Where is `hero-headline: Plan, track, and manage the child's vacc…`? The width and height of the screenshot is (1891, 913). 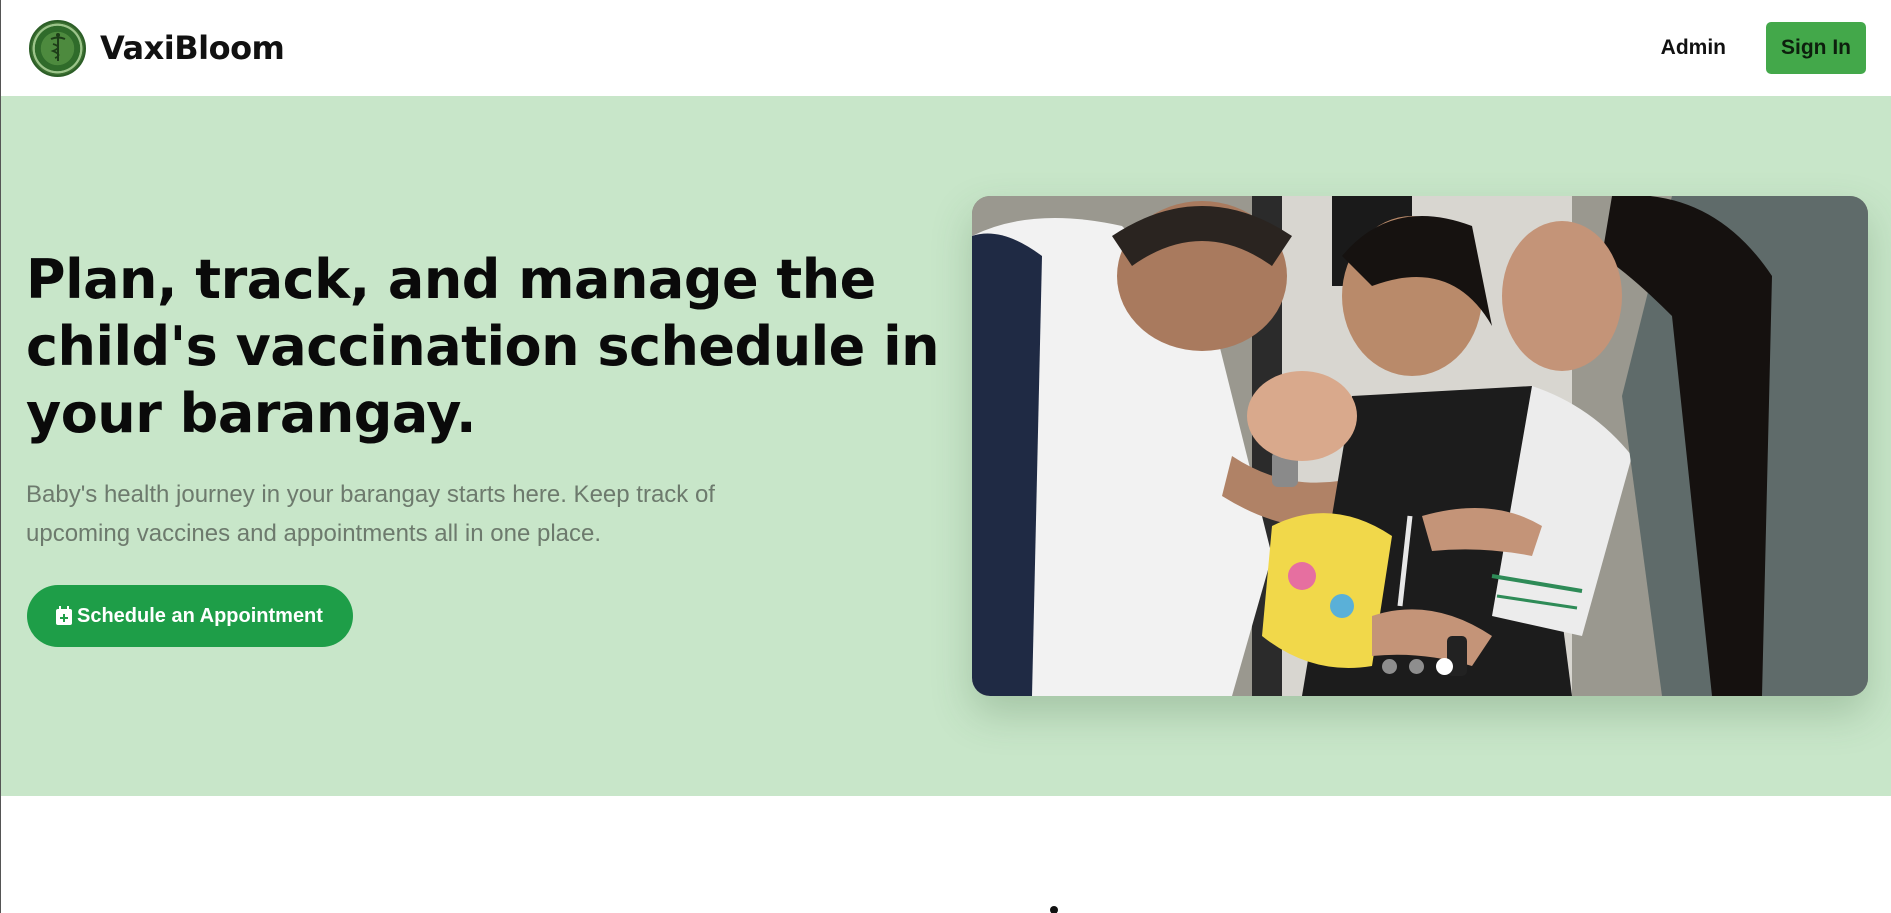
hero-headline: Plan, track, and manage the child's vacc… is located at coordinates (483, 346).